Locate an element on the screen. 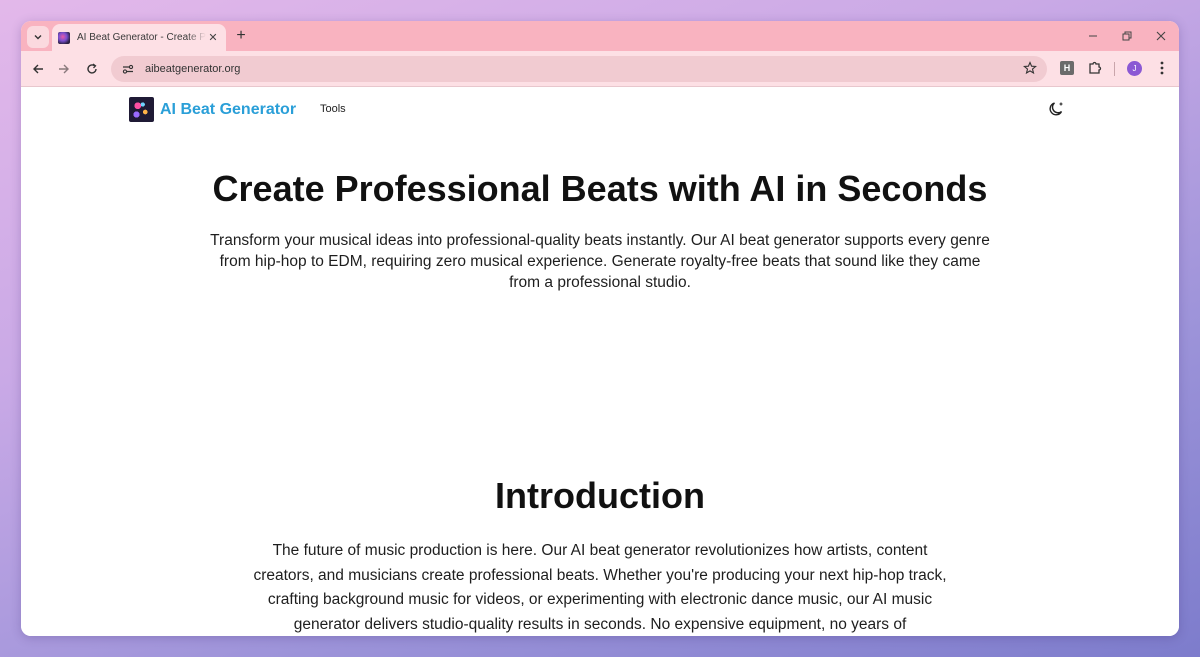 This screenshot has height=657, width=1200. plus-icon: + is located at coordinates (241, 35).